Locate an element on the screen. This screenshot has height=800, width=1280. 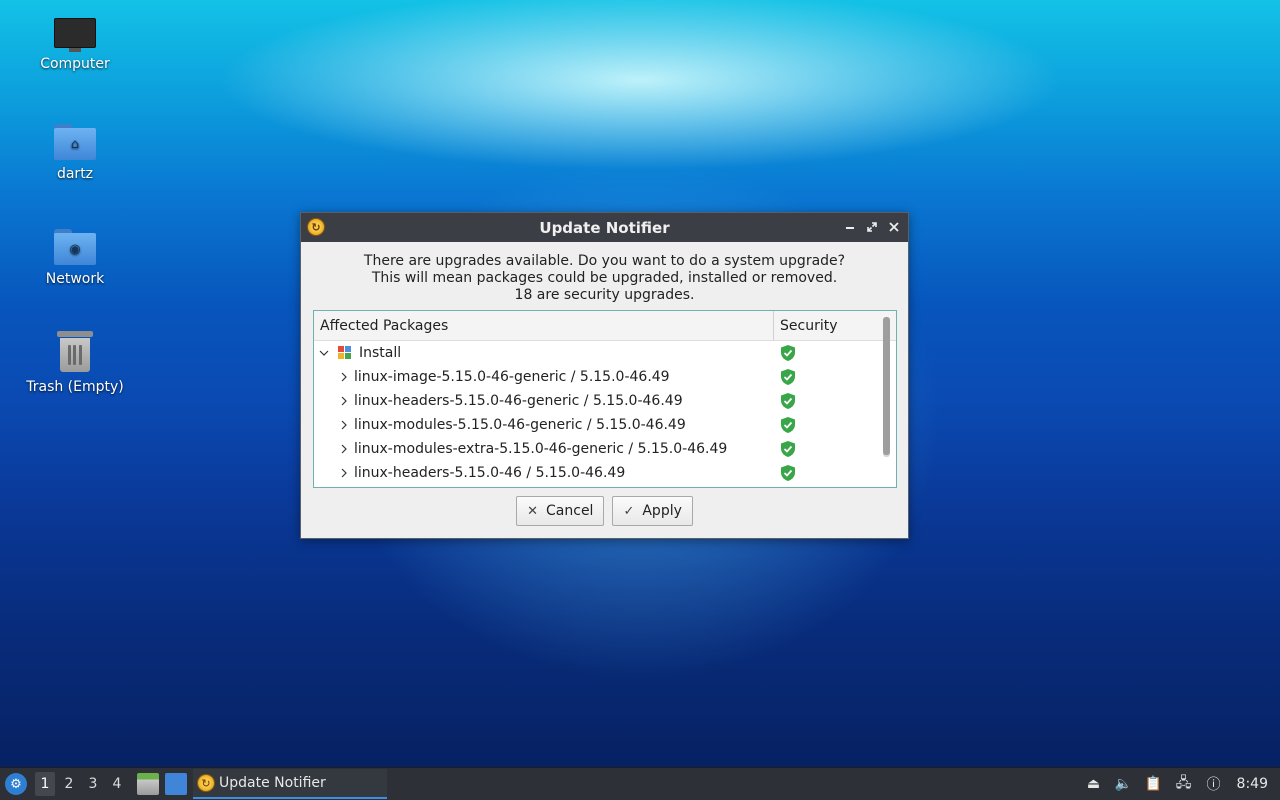
workspace-2: 2 is located at coordinates (69, 784).